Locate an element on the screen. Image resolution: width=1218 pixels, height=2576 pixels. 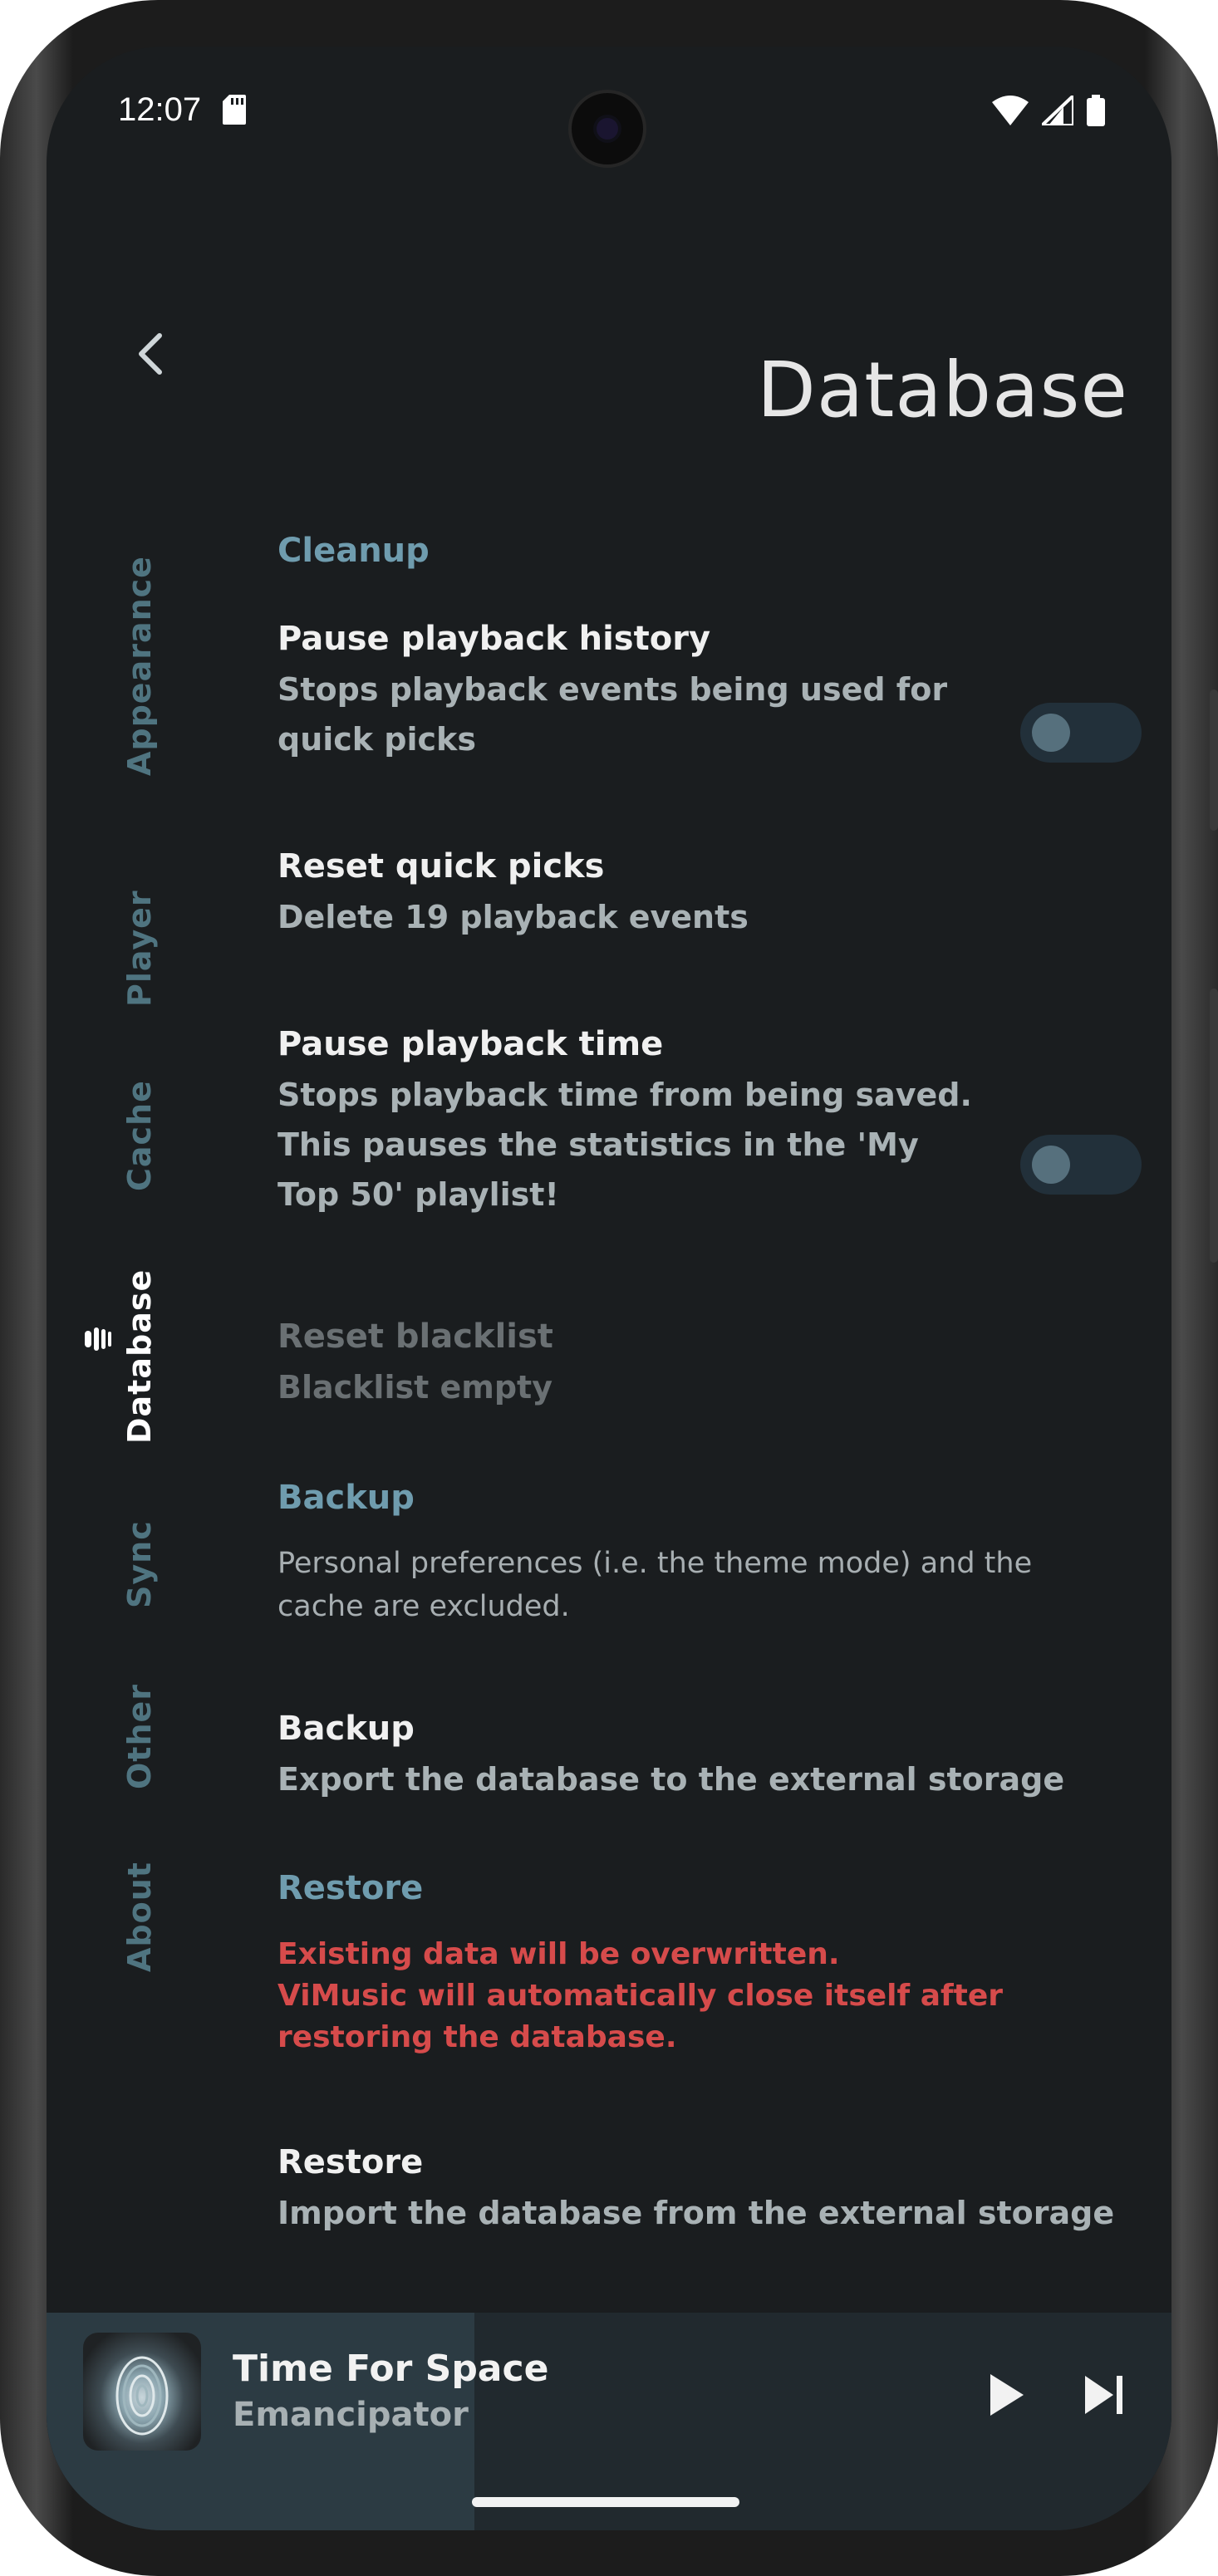
row-title: Backup is located at coordinates (346, 1729).